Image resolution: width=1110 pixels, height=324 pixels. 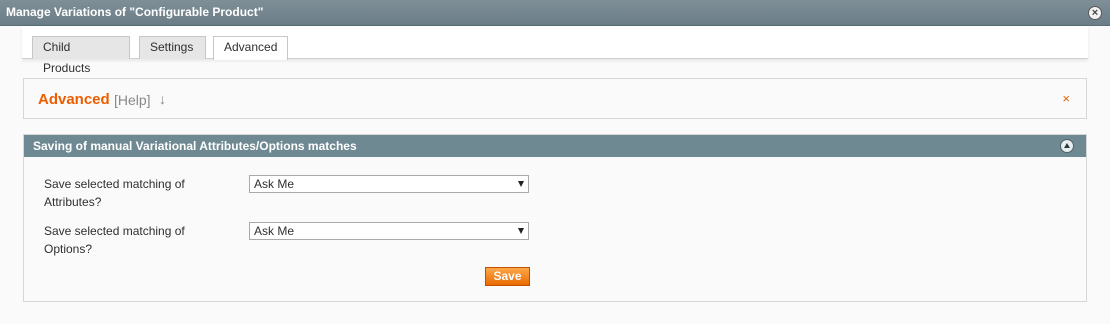 What do you see at coordinates (555, 98) in the screenshot?
I see `advanced-panel: Advanced [Help] ↓ ×` at bounding box center [555, 98].